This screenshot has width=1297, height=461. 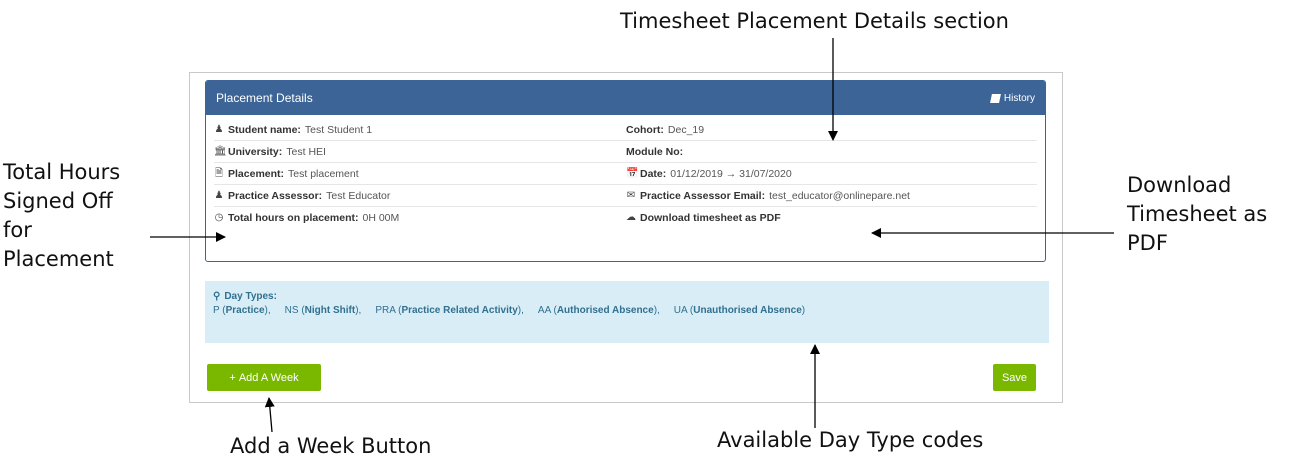 What do you see at coordinates (420, 196) in the screenshot?
I see `assessor-cell: ♟ Practice Assessor: Test Educator` at bounding box center [420, 196].